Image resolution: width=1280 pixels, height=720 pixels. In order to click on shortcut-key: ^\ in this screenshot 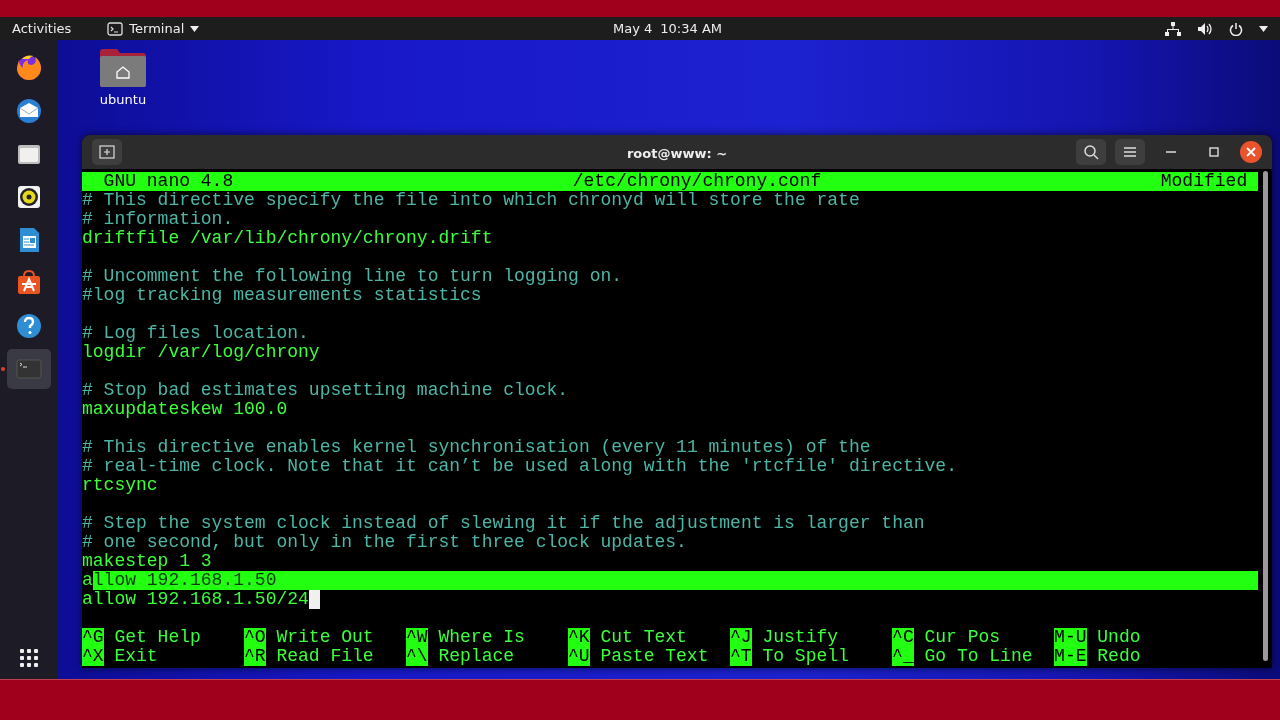, I will do `click(417, 656)`.